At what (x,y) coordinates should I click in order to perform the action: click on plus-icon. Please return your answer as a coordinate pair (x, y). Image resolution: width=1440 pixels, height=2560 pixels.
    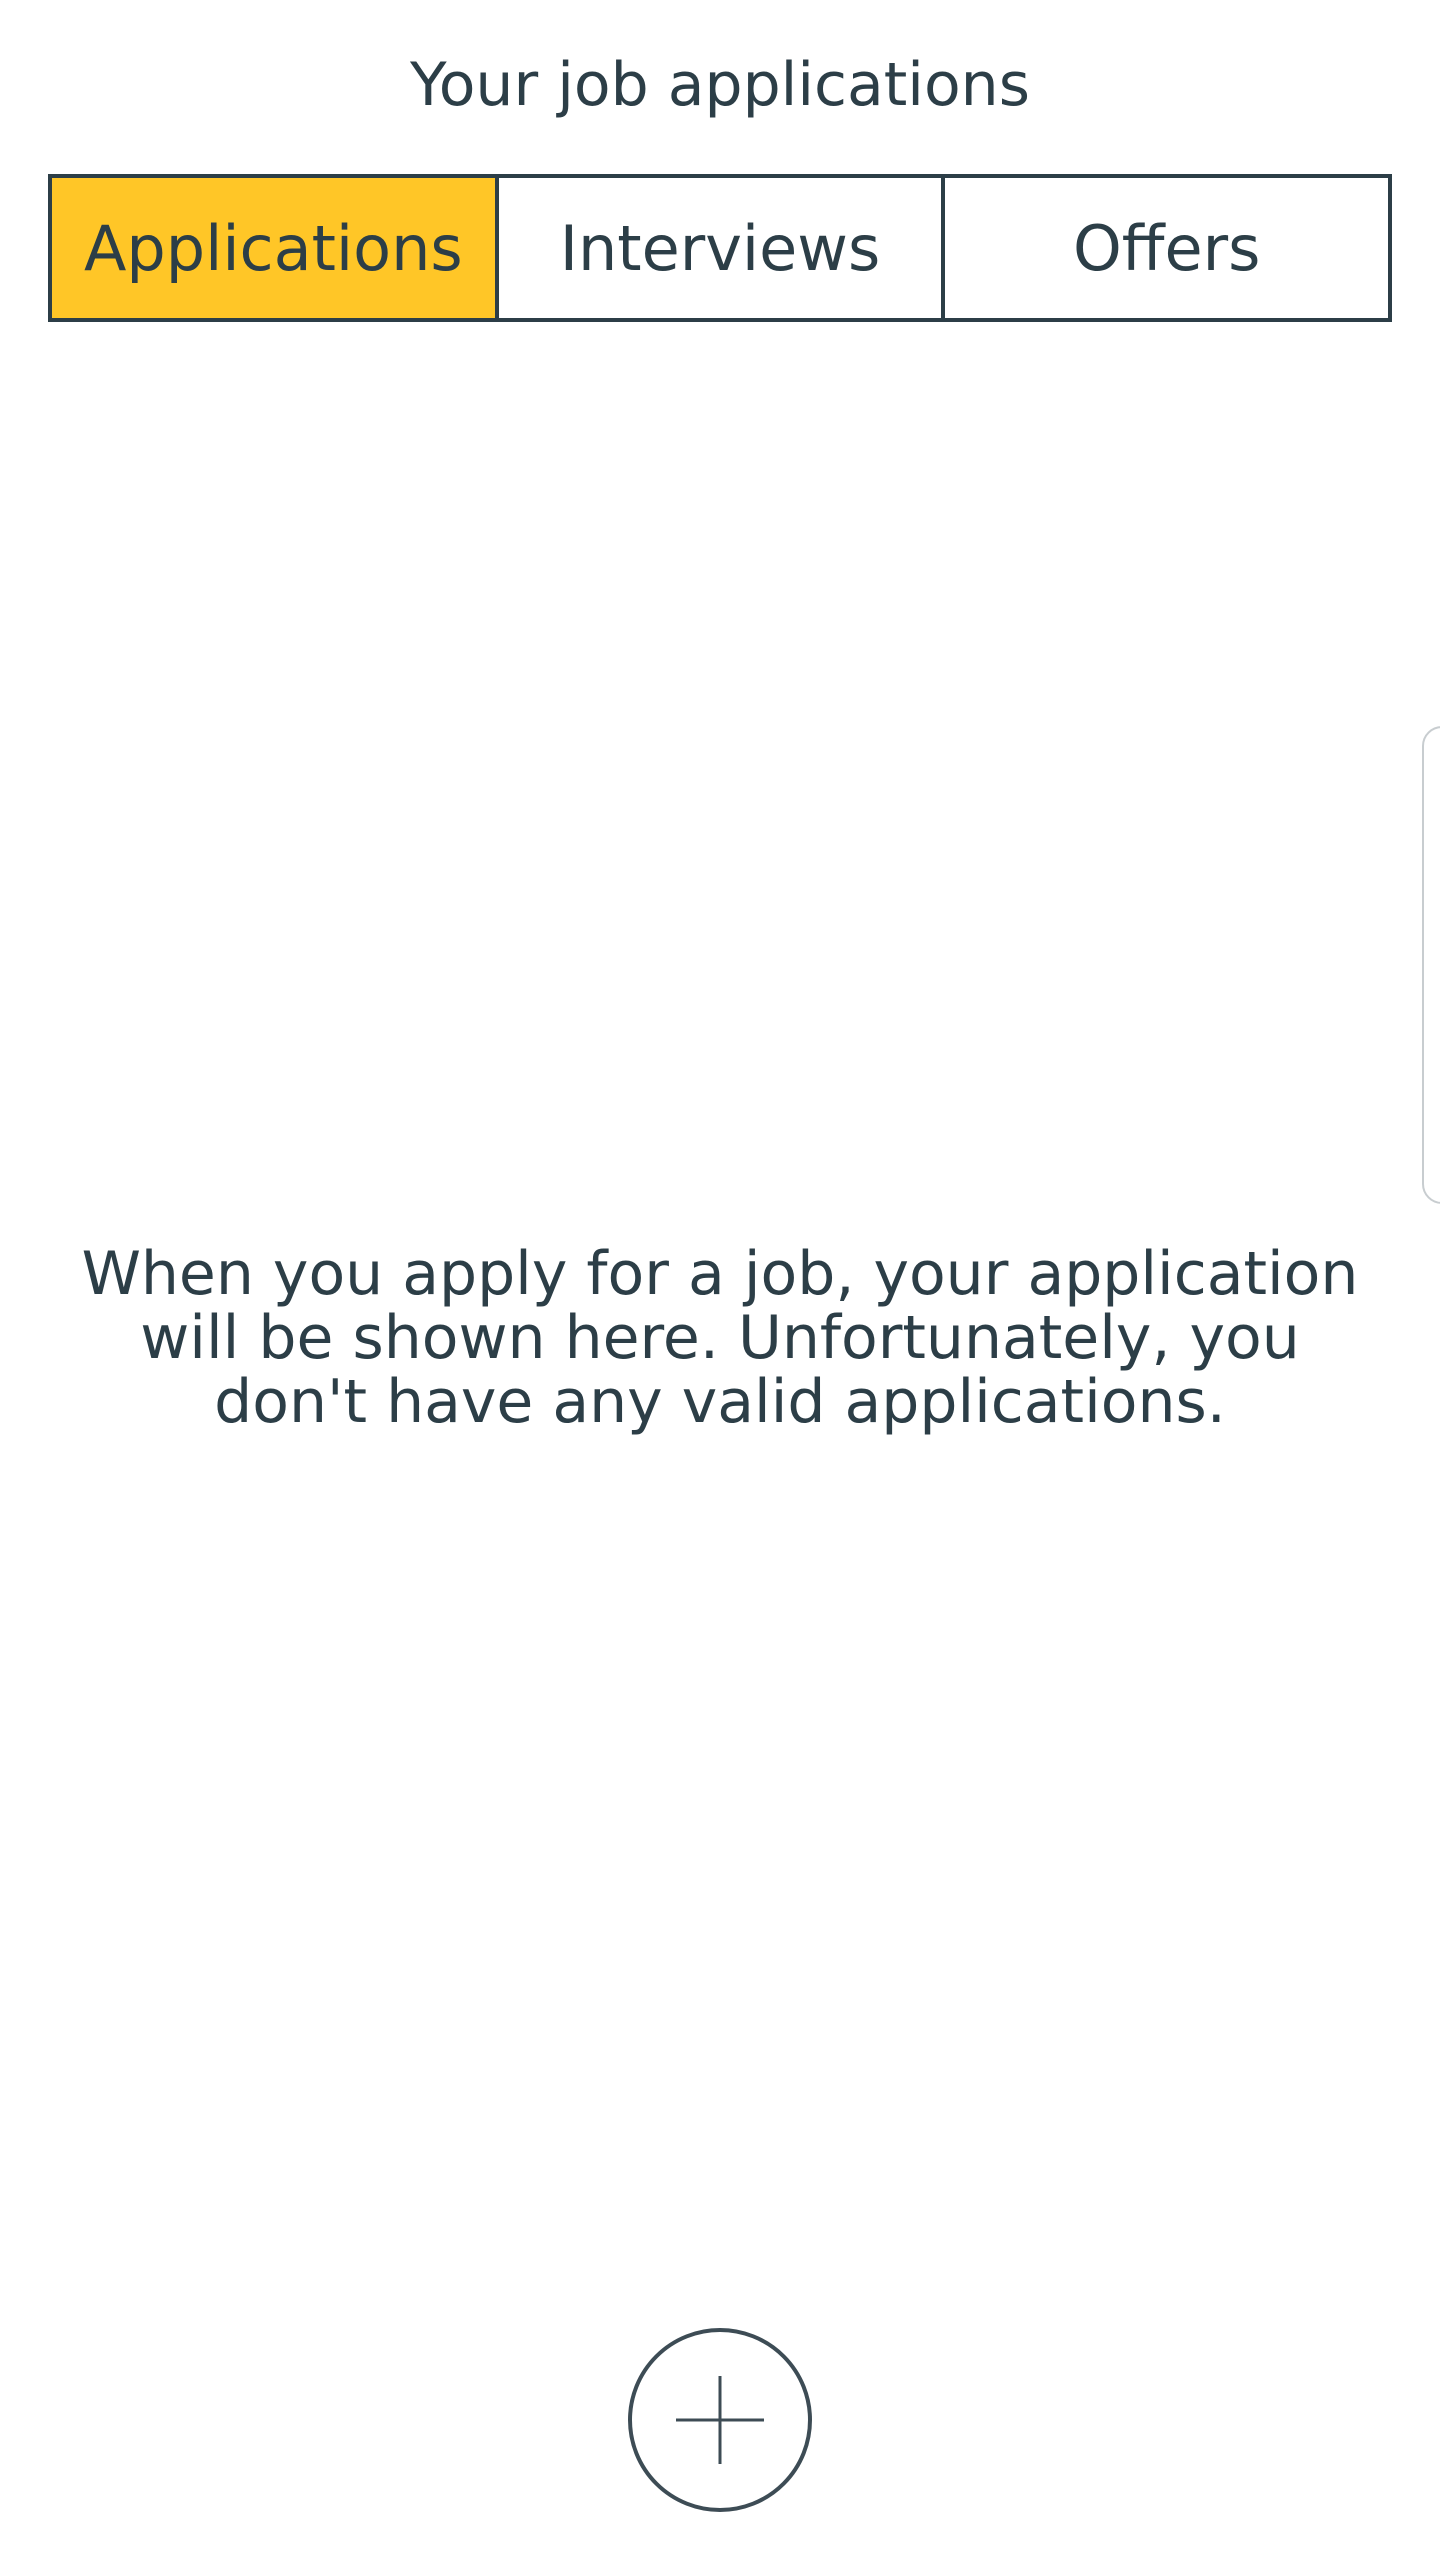
    Looking at the image, I should click on (720, 2420).